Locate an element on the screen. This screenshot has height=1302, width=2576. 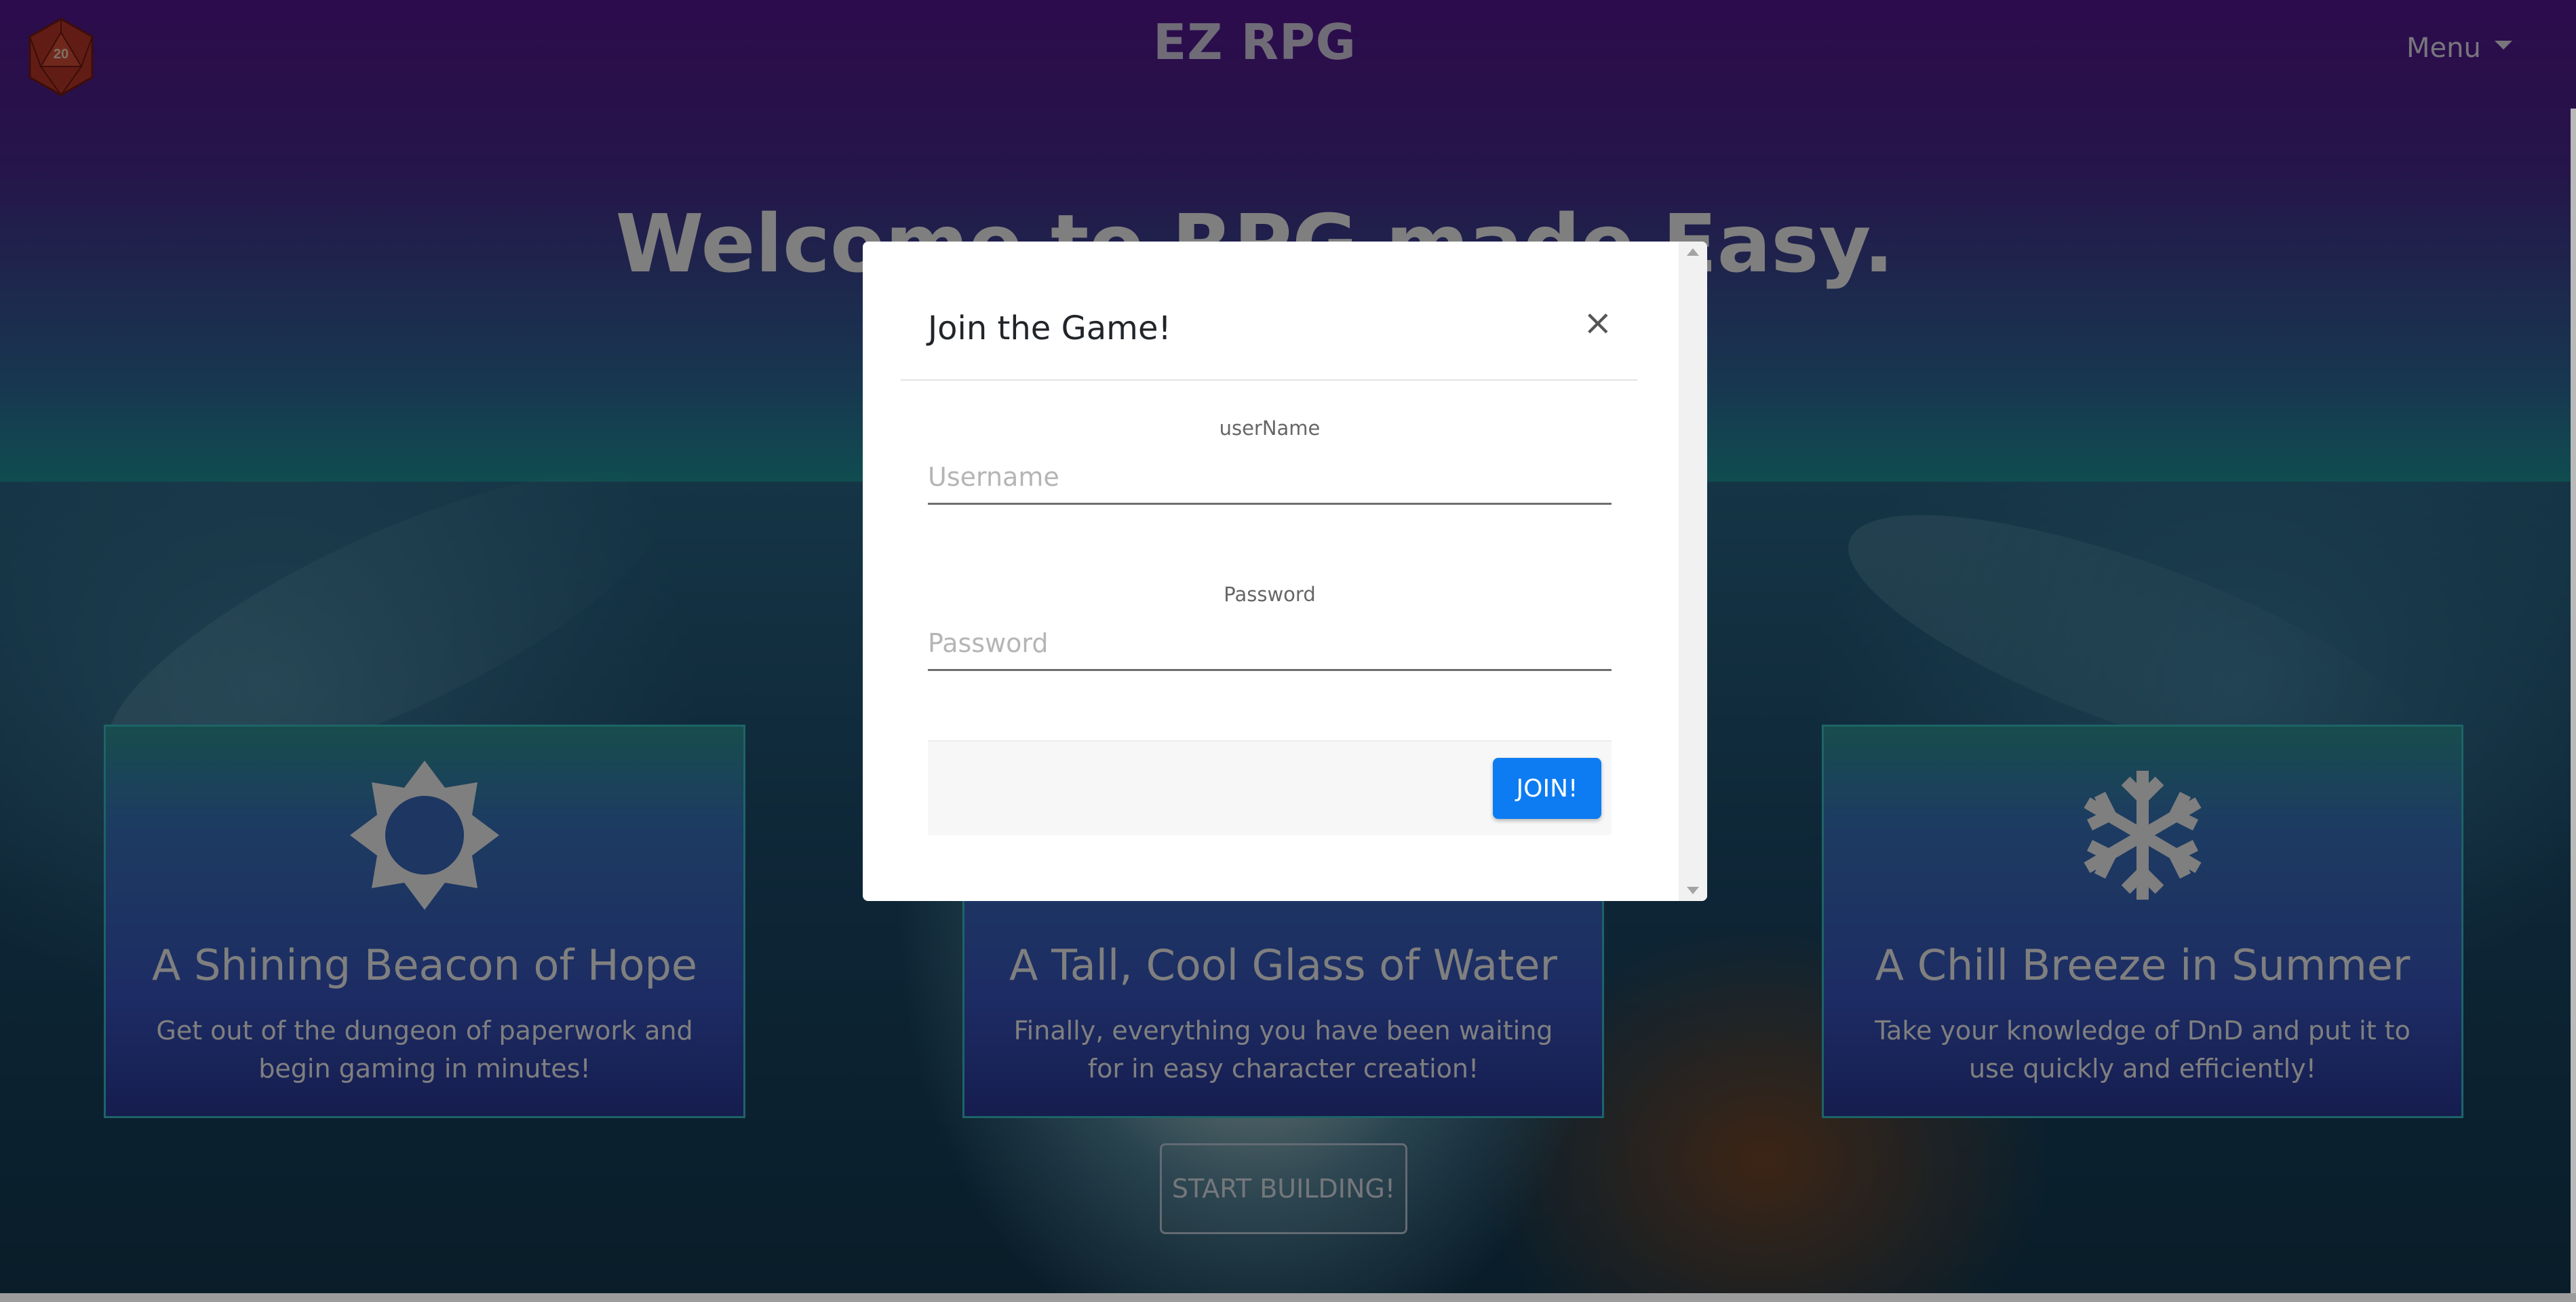
password-label: Password is located at coordinates (1270, 594).